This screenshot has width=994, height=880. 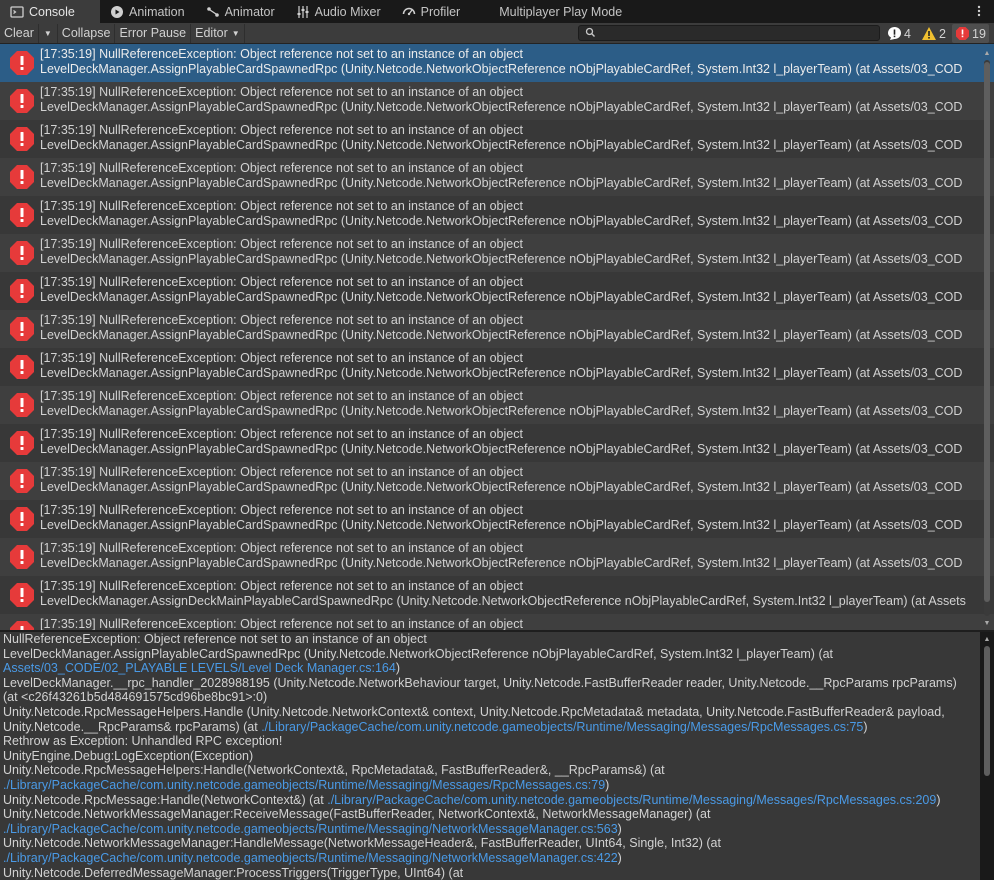 I want to click on search-input, so click(x=729, y=33).